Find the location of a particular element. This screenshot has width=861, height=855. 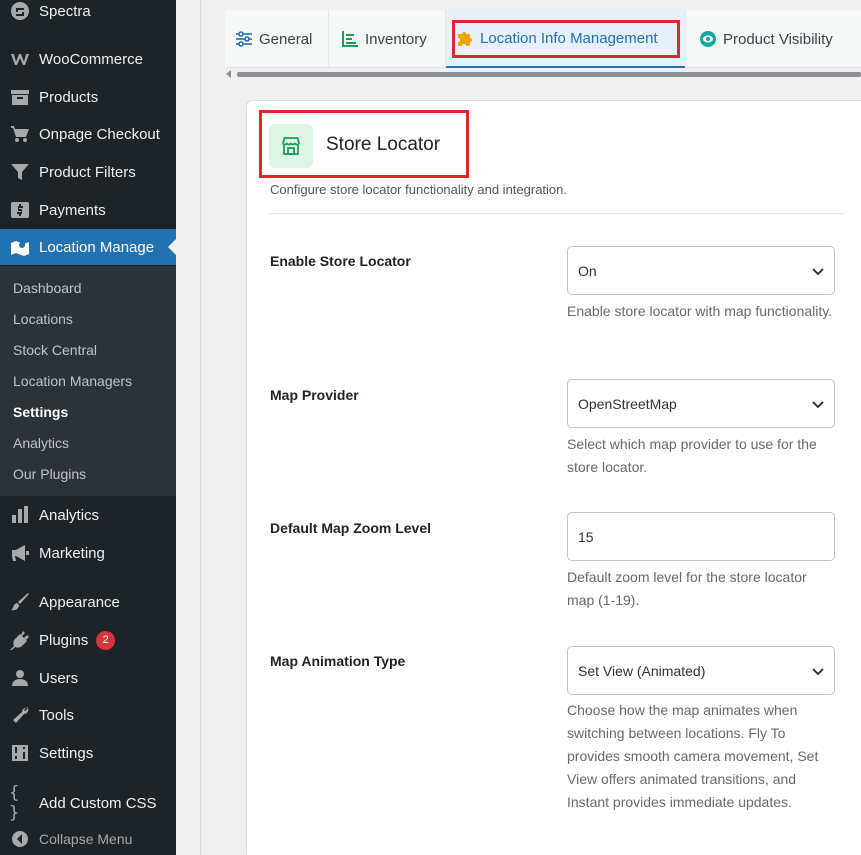

map-animation-label: Map Animation Type is located at coordinates (338, 661).